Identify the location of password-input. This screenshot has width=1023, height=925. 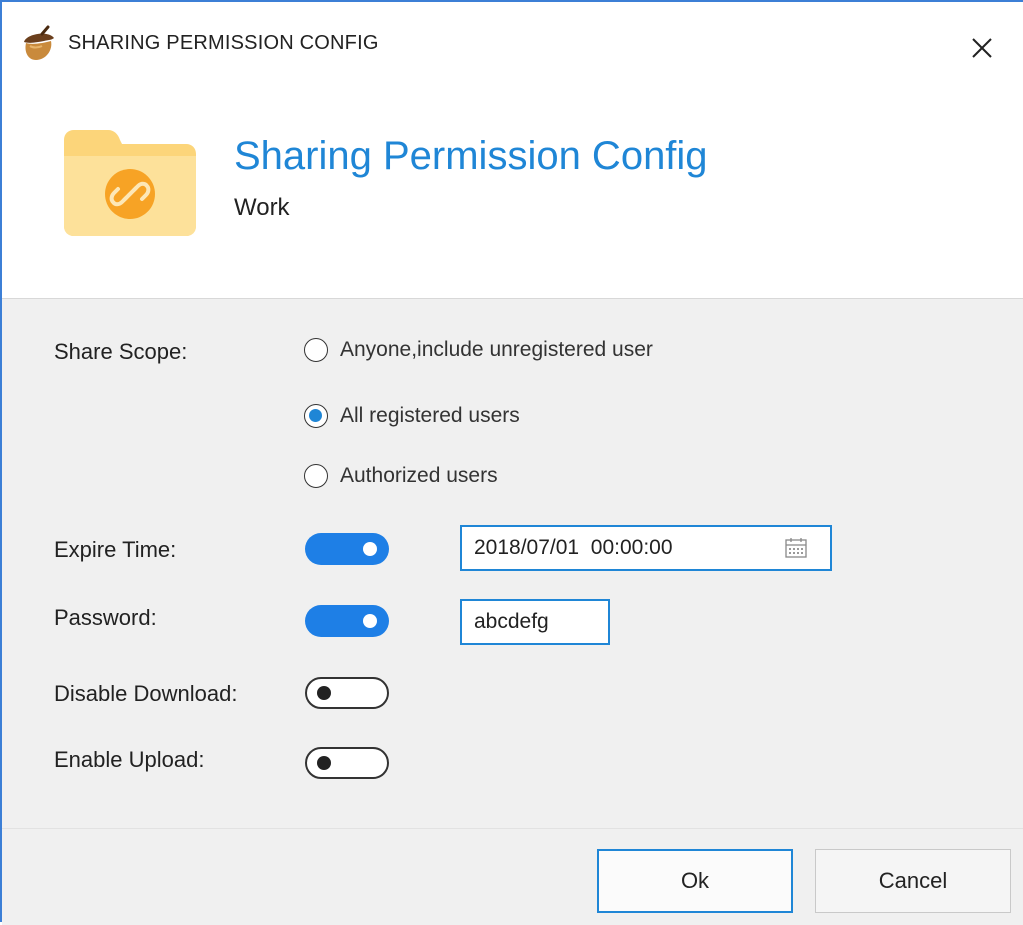
(535, 622).